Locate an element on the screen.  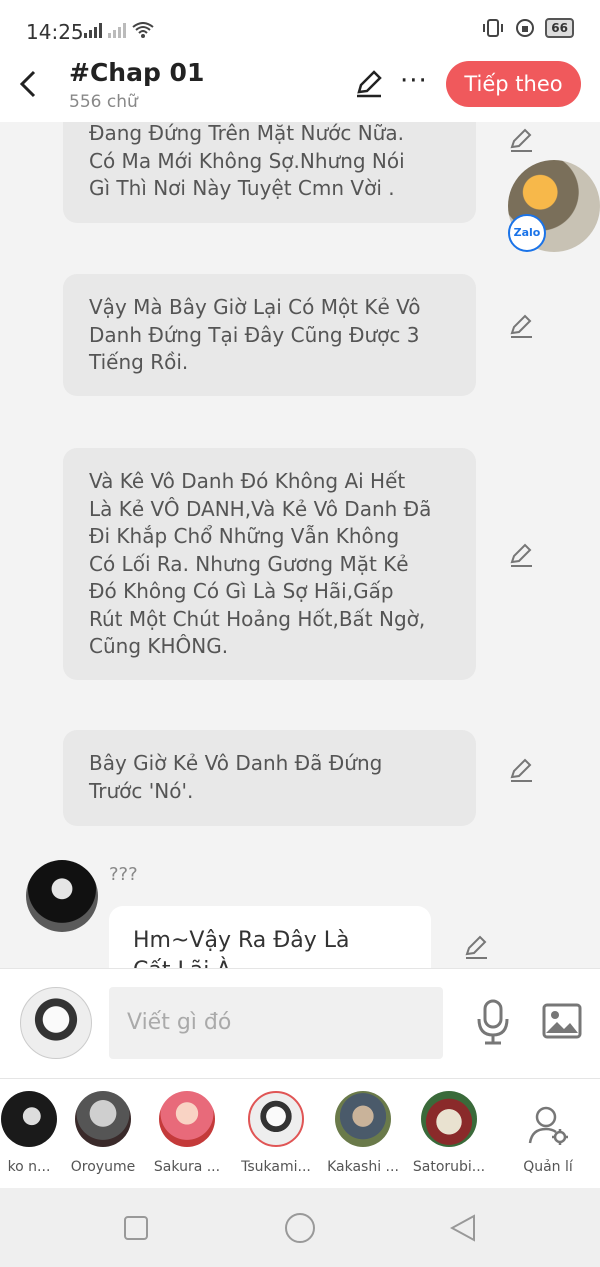
home-button is located at coordinates (300, 1228).